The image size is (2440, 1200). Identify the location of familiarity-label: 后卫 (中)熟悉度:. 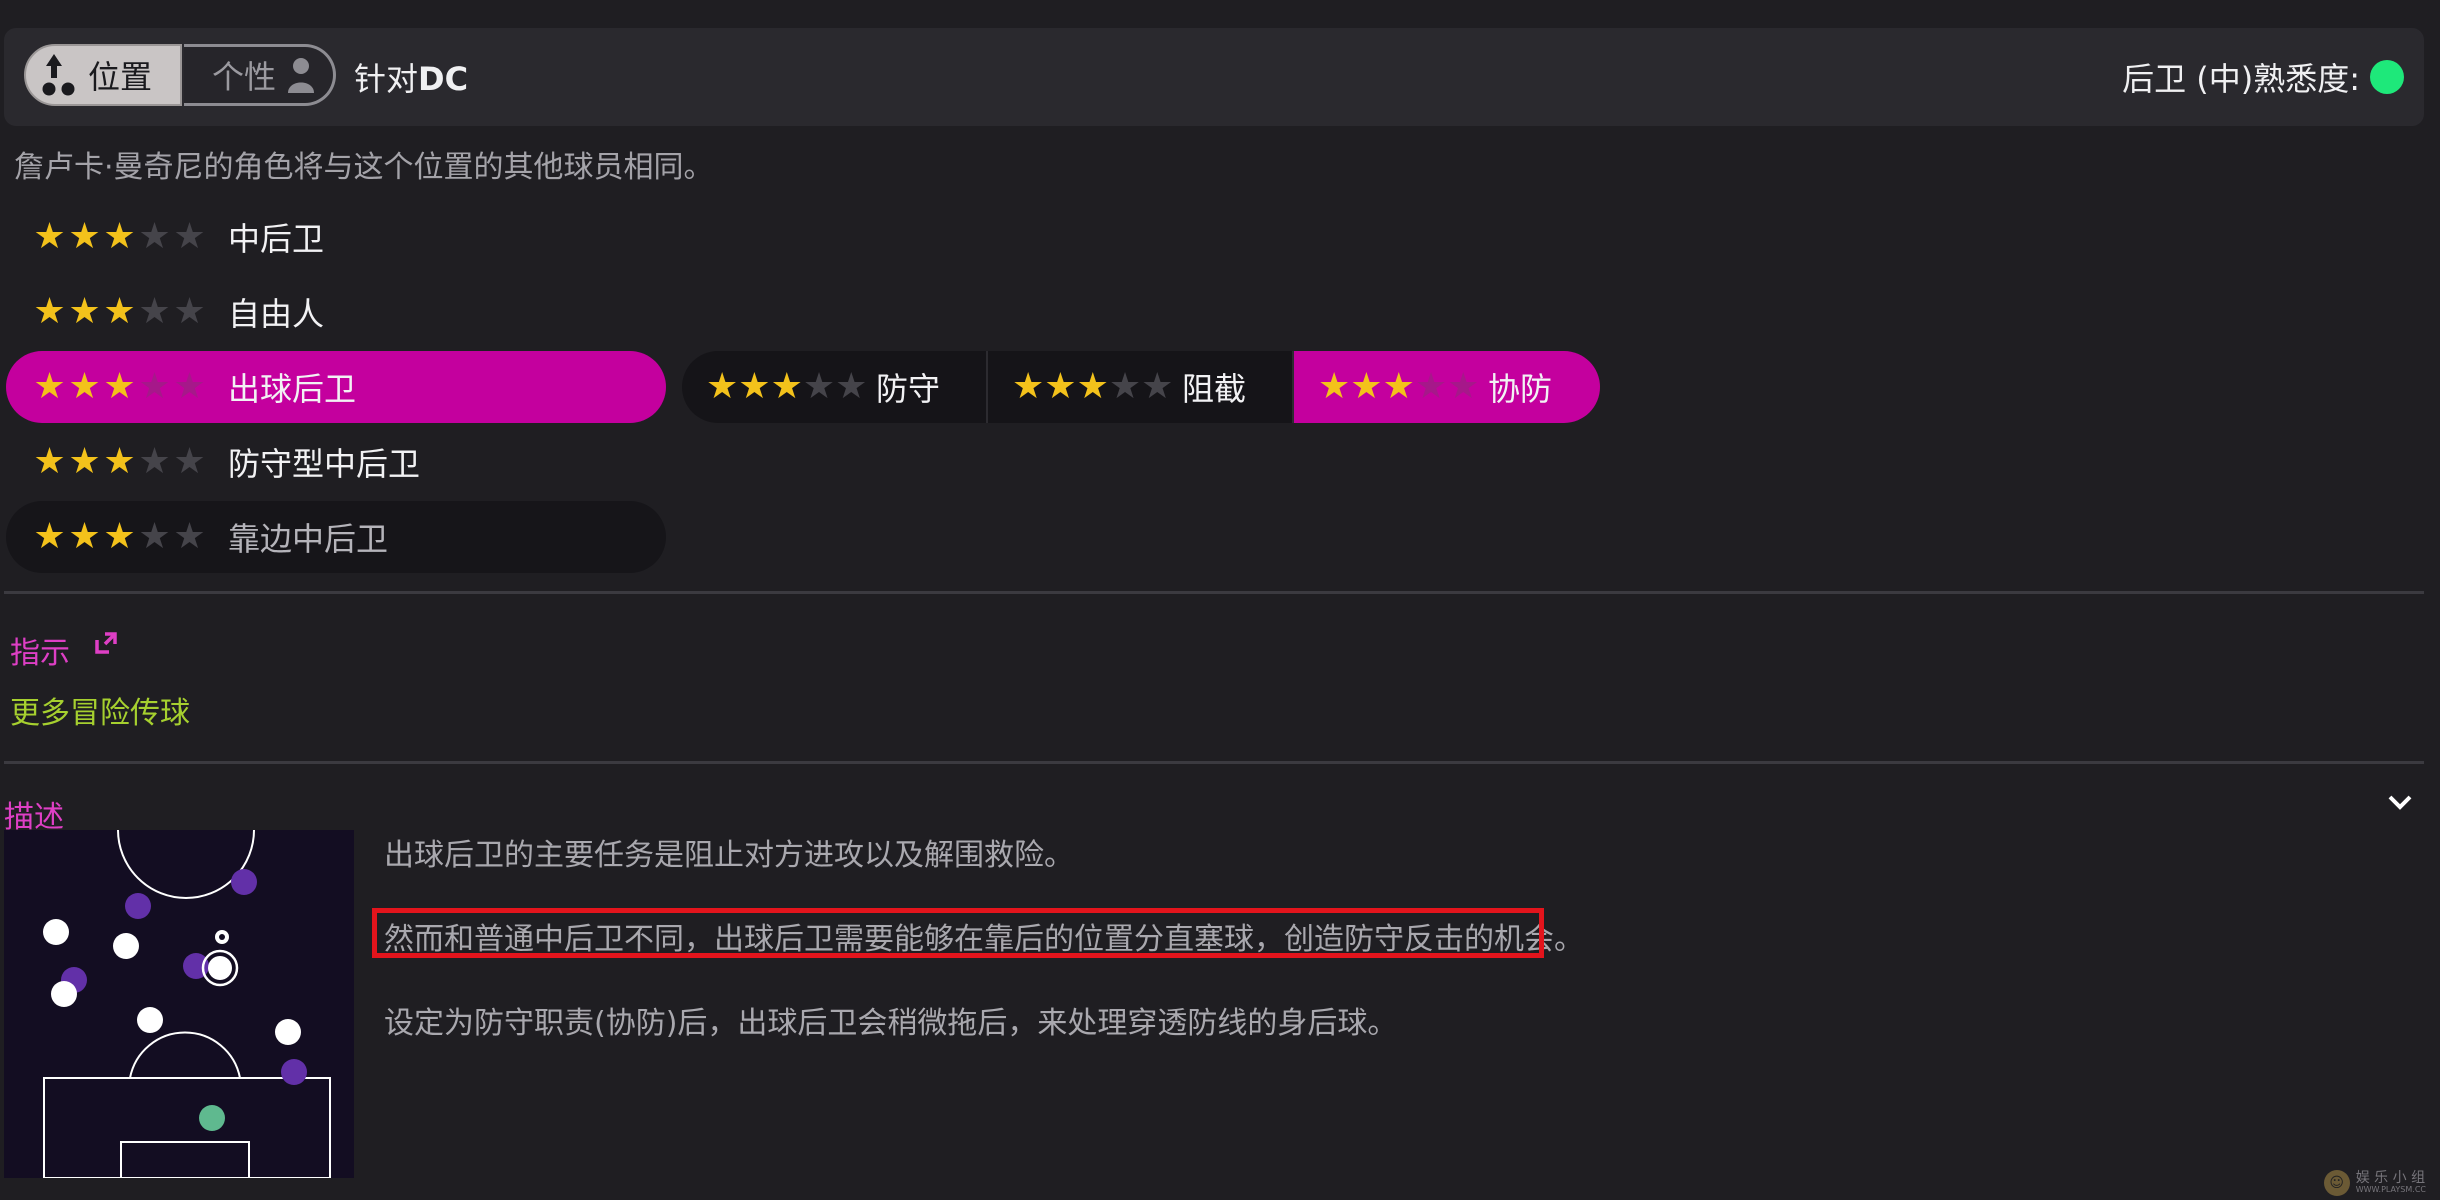
(2241, 79).